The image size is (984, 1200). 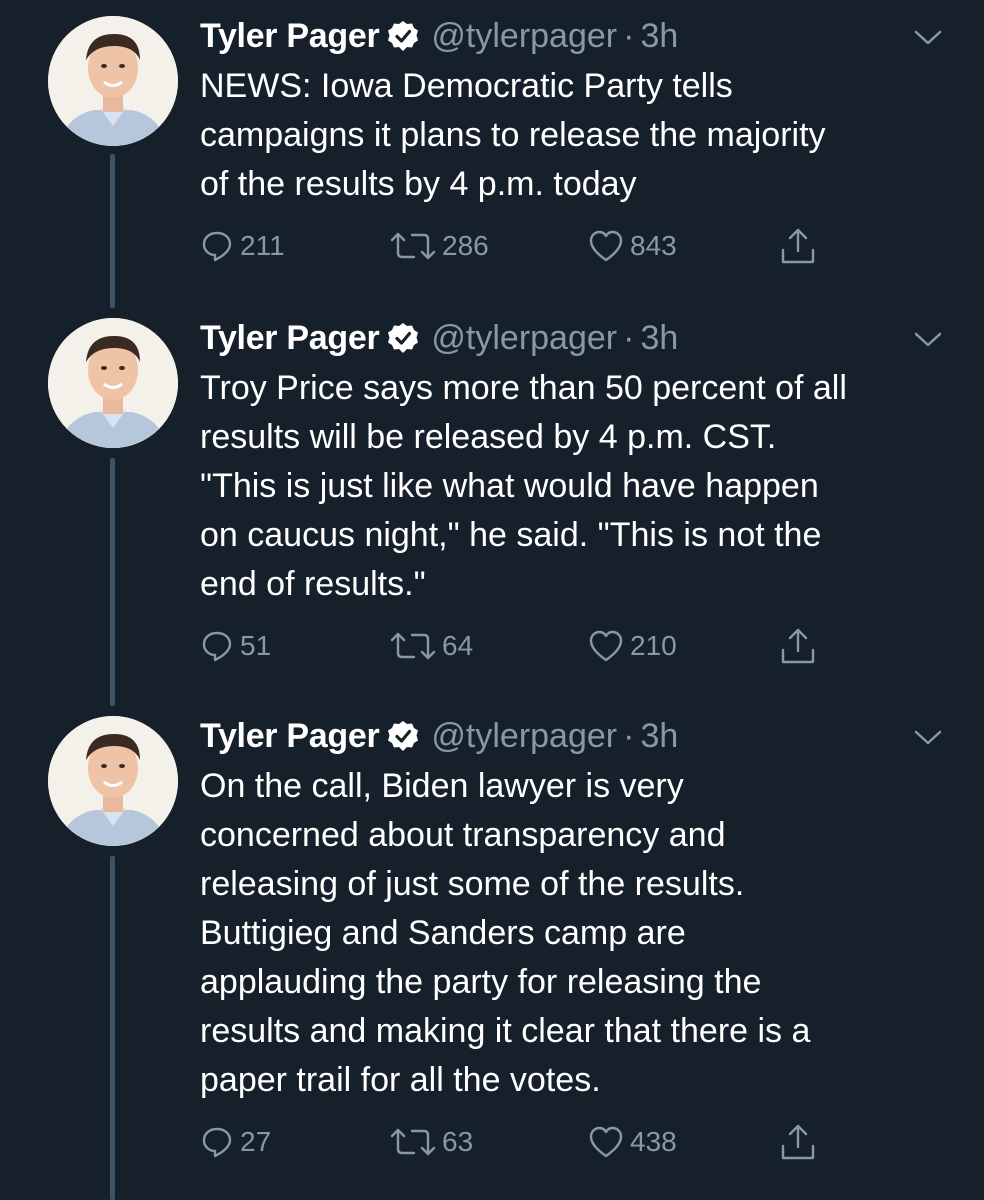 What do you see at coordinates (235, 646) in the screenshot?
I see `reply-button: 51` at bounding box center [235, 646].